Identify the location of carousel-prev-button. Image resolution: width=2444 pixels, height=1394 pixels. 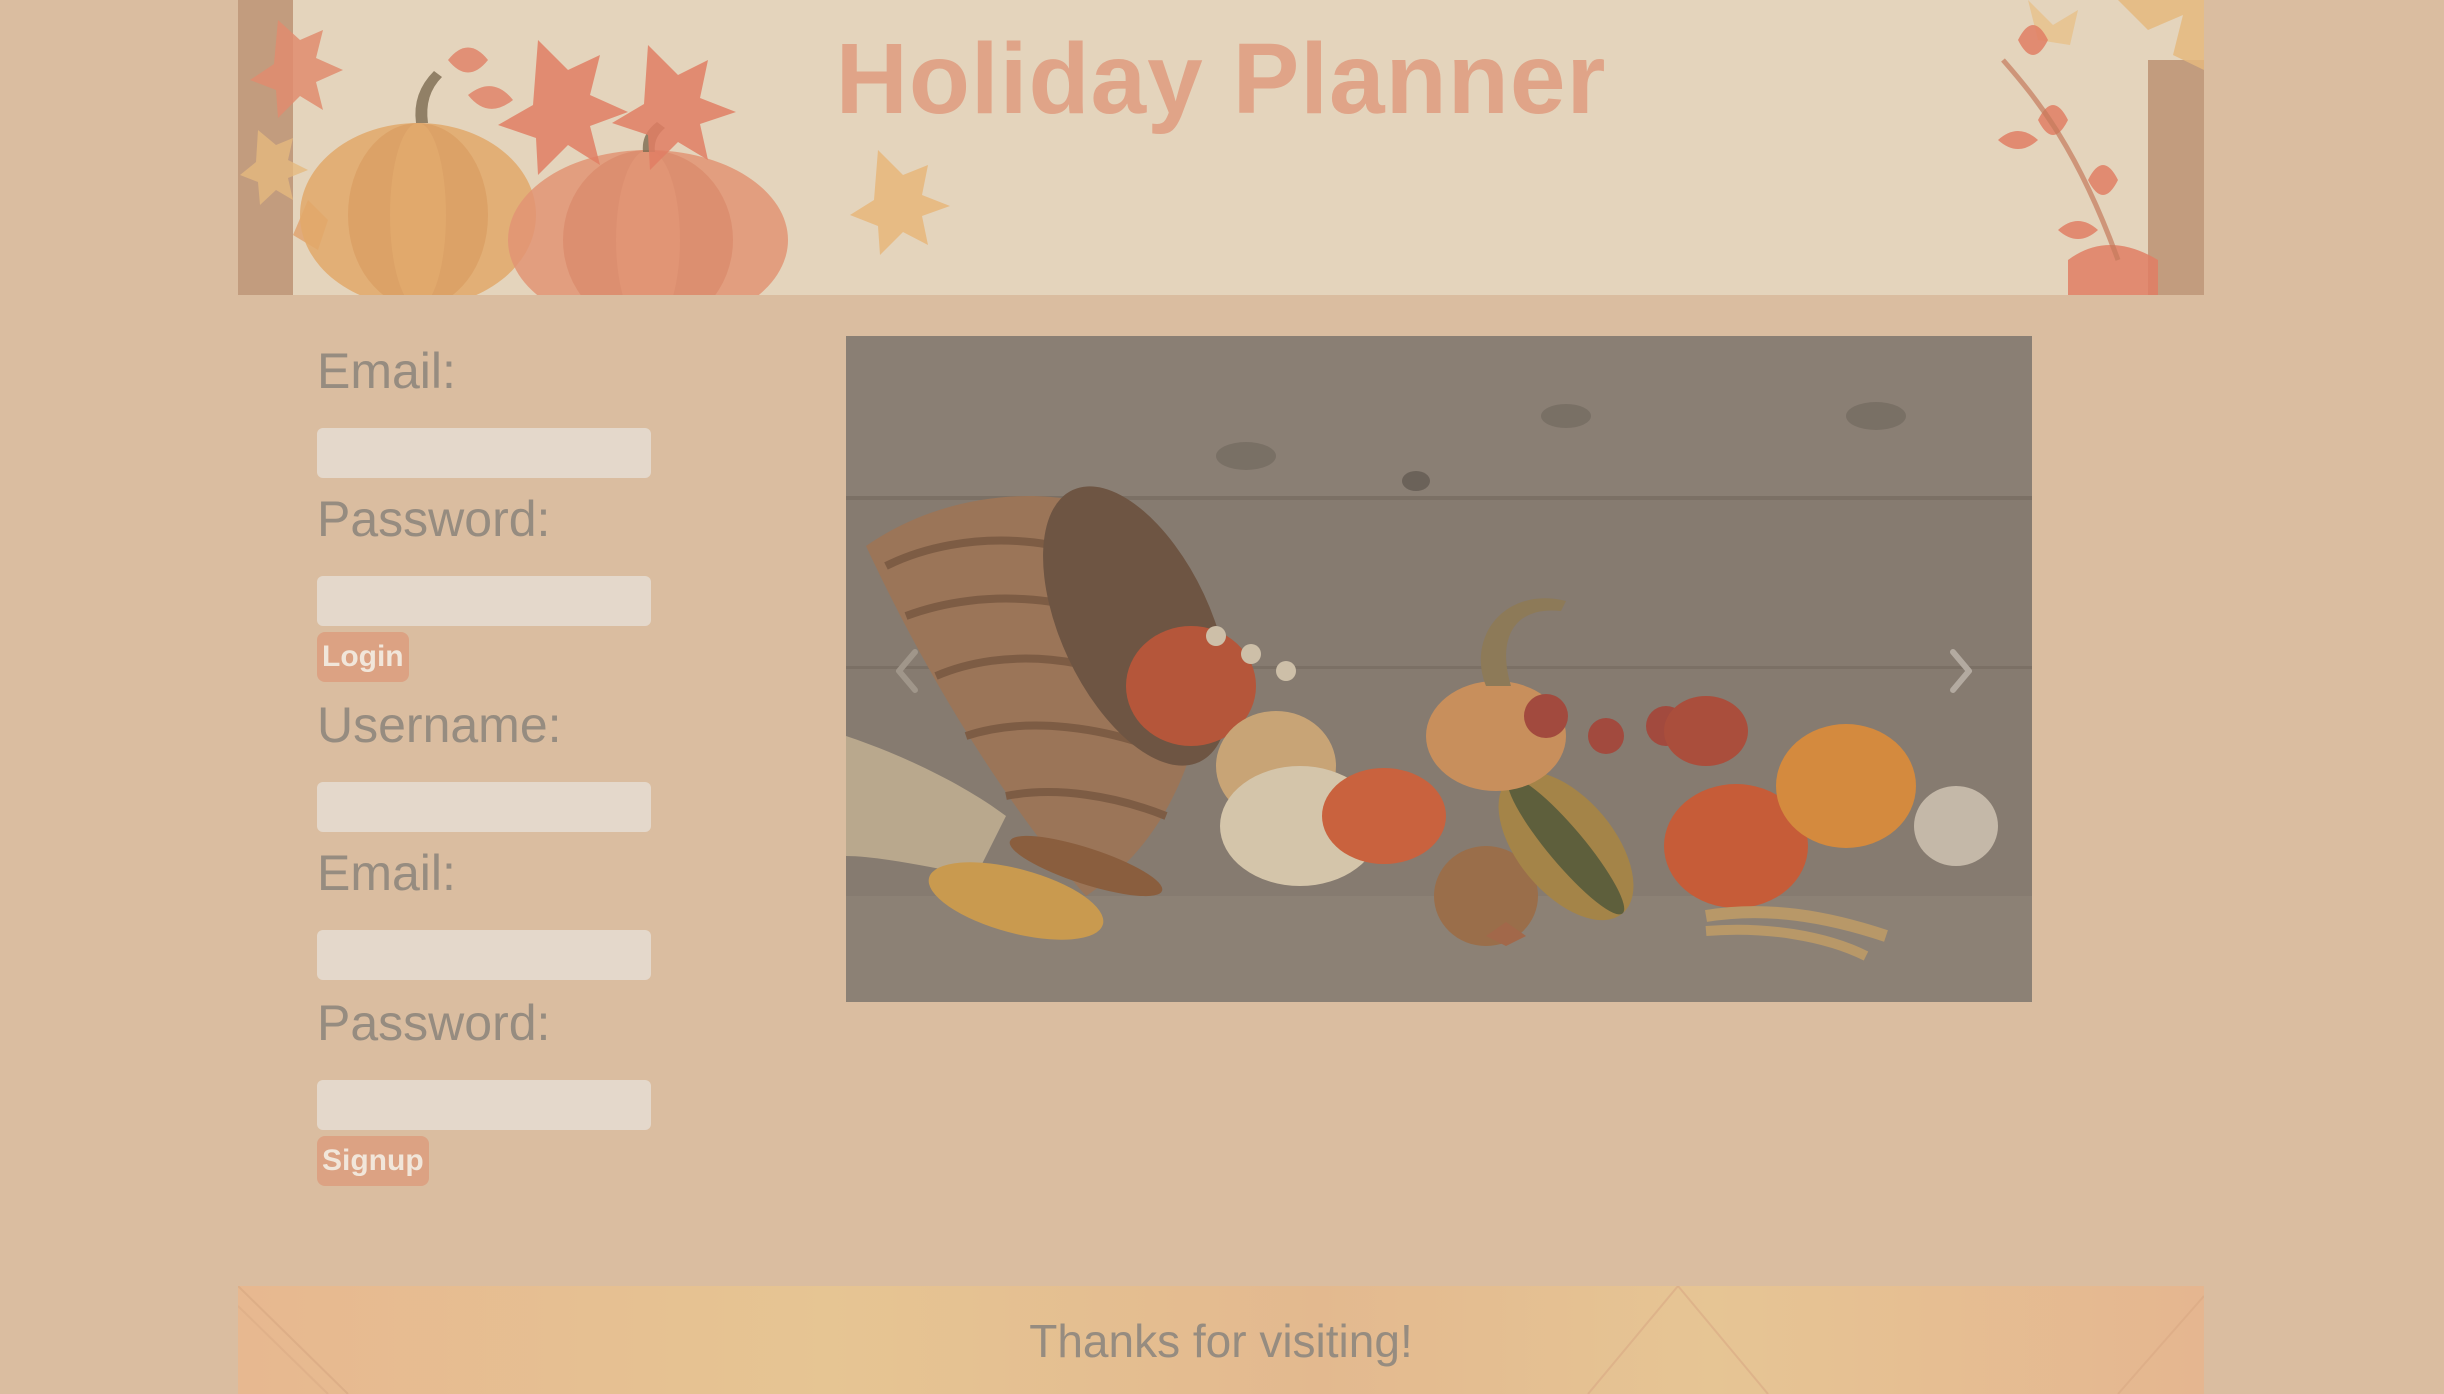
(906, 671).